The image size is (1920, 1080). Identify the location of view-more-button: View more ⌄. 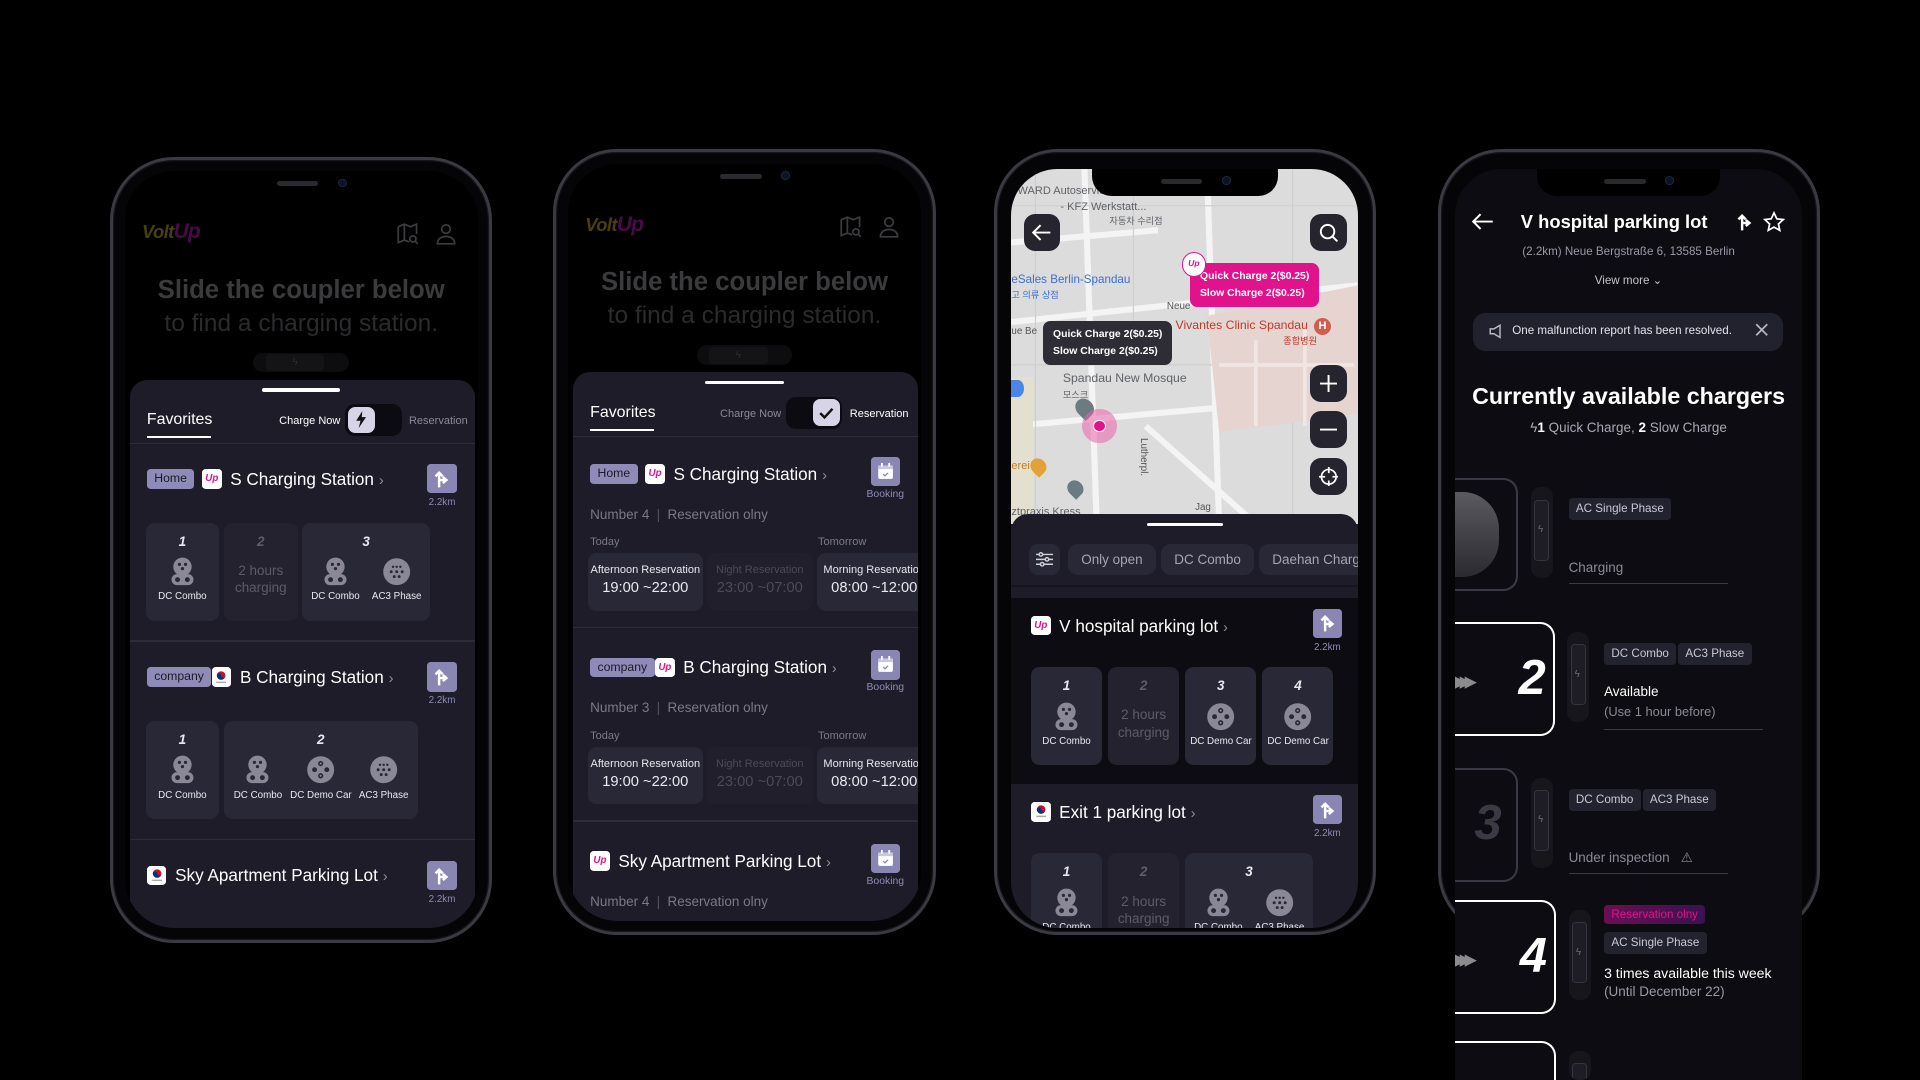
(1629, 280).